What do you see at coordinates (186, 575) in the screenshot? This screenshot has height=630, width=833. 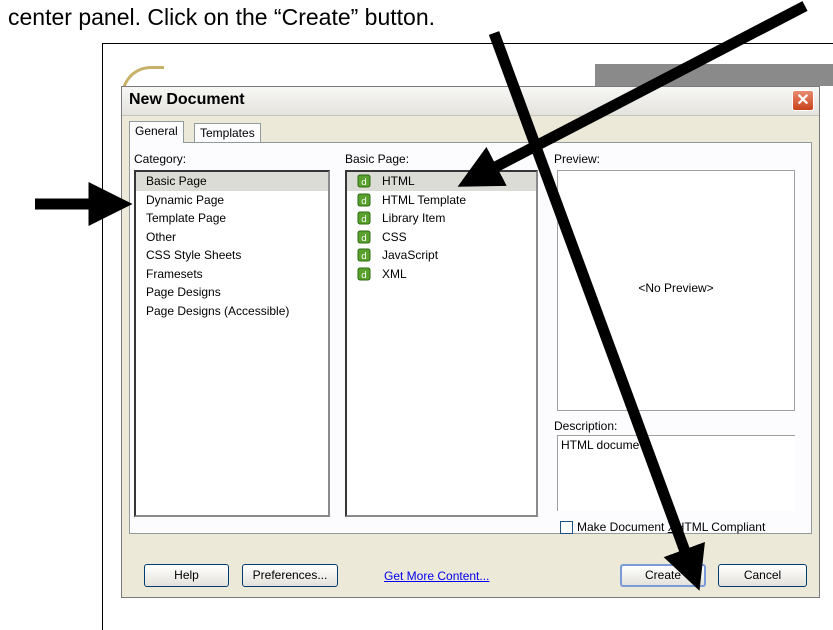 I see `help-button: Help` at bounding box center [186, 575].